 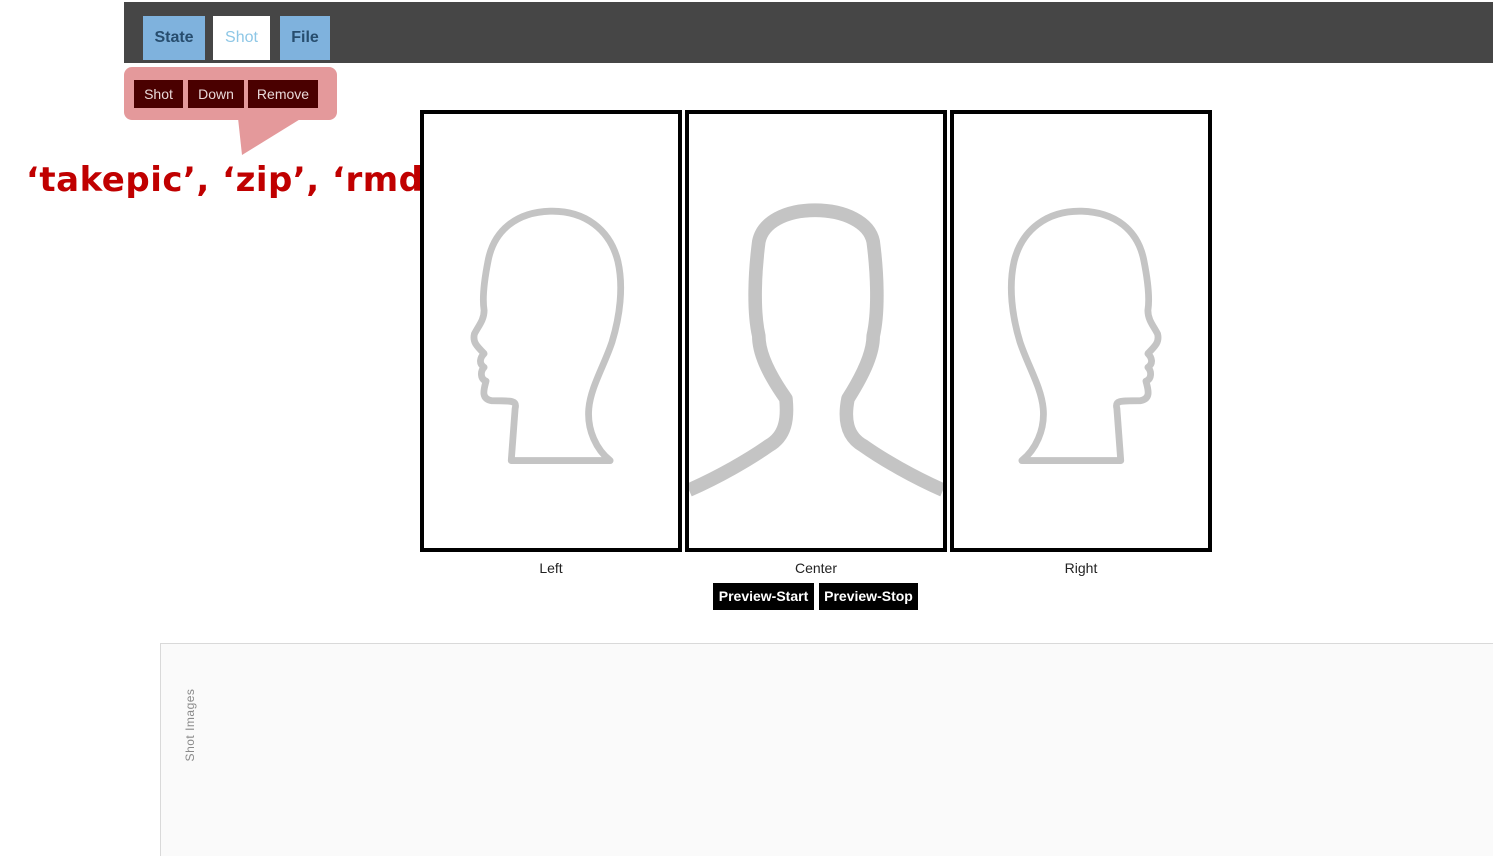 I want to click on shot-submenu-callout: Shot Down Remove, so click(x=230, y=93).